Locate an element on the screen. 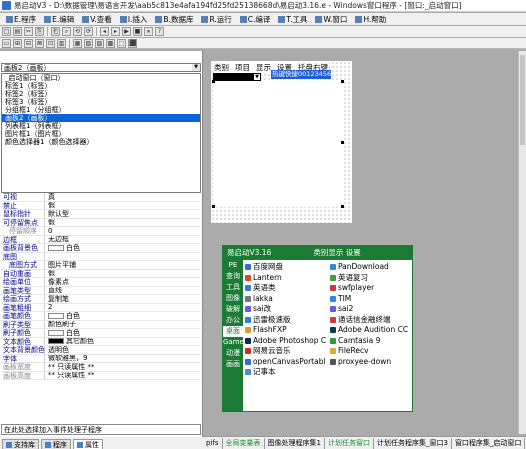 The width and height of the screenshot is (526, 449). preview-app-item: 迅雷极速版 is located at coordinates (285, 320).